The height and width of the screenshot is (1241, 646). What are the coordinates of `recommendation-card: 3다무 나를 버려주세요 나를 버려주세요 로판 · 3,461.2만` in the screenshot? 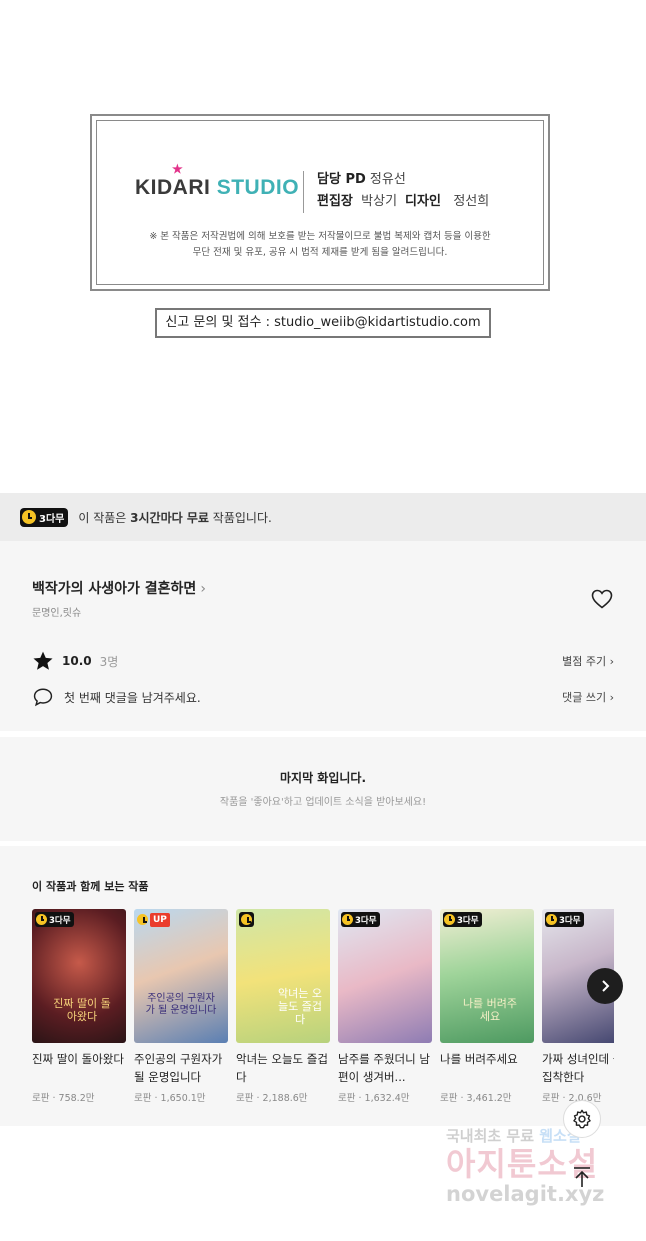 It's located at (487, 1006).